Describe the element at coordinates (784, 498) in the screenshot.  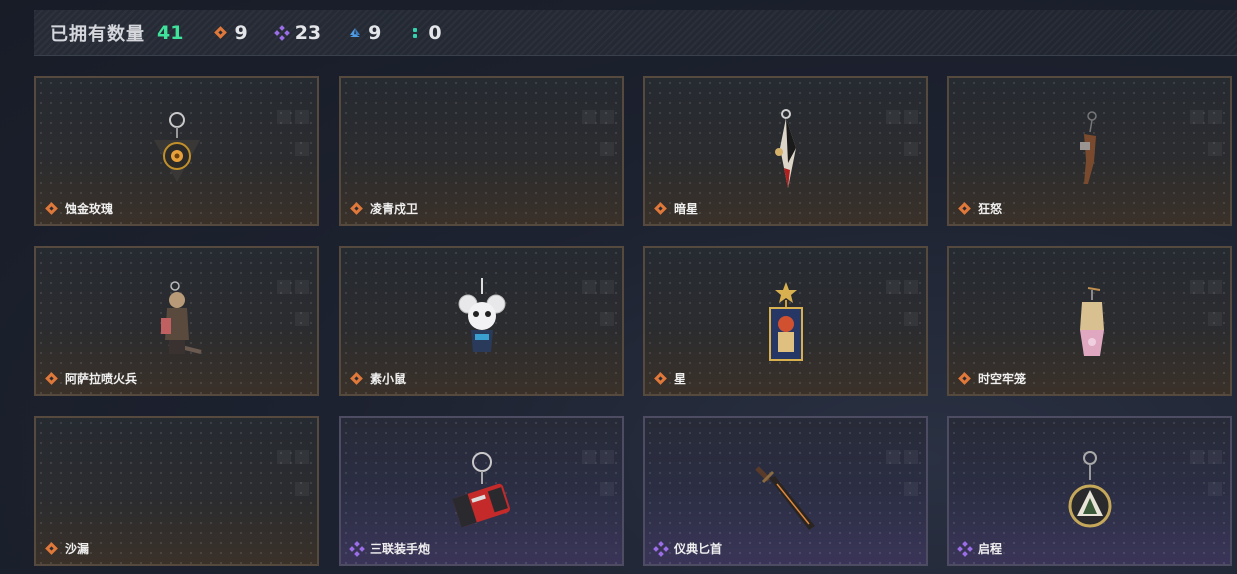
I see `ceremonial-dagger-icon` at that location.